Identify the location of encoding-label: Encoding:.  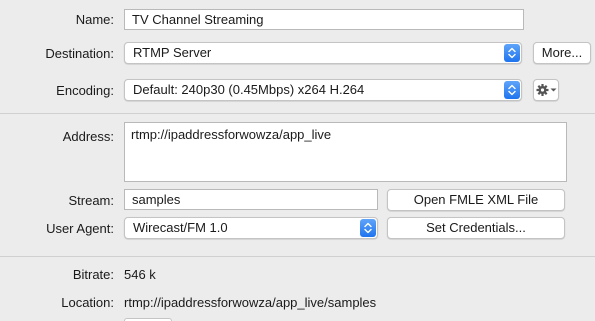
(85, 90).